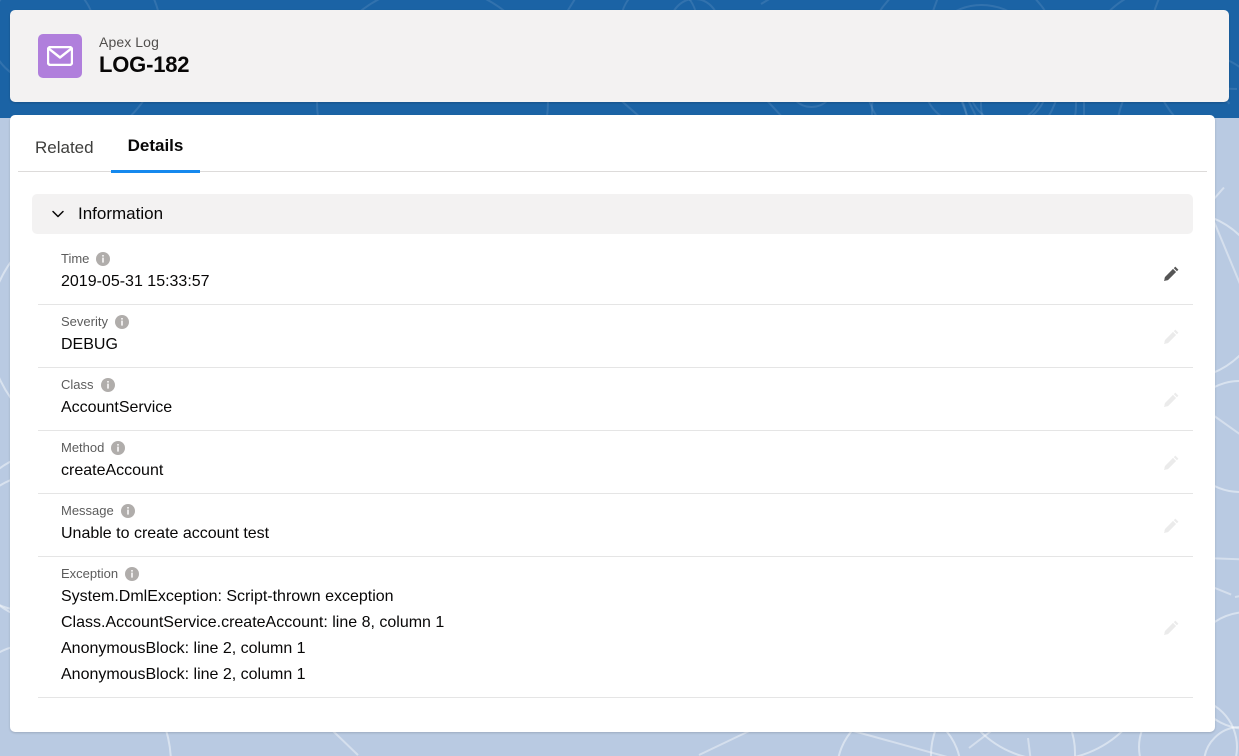  Describe the element at coordinates (605, 259) in the screenshot. I see `field-label-time: Time` at that location.